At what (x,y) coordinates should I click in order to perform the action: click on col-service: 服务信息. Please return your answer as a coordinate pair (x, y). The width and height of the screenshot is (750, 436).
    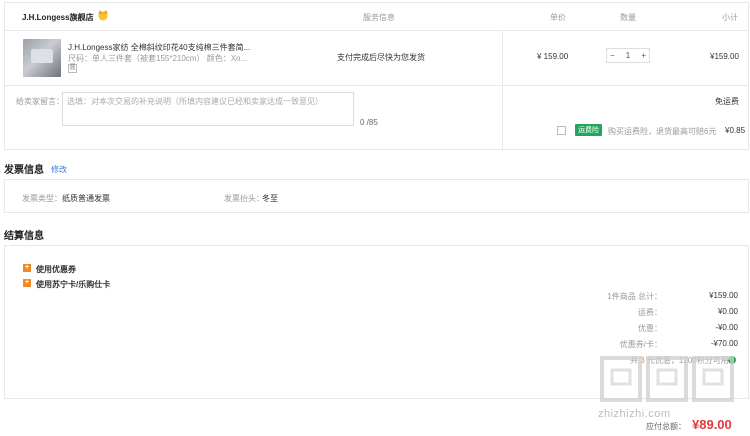
    Looking at the image, I should click on (379, 17).